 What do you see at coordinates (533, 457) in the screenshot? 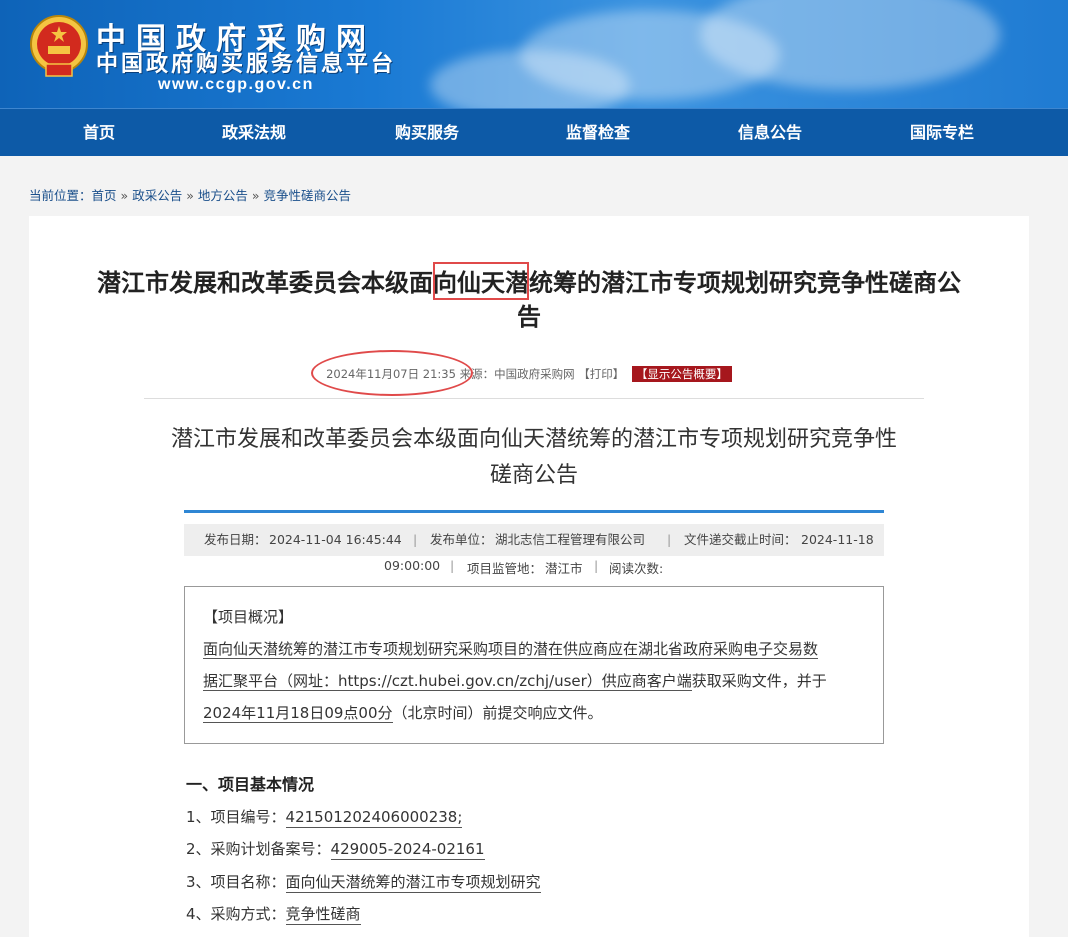
I see `document-title: 潜江市发展和改革委员会本级面向仙天潜统筹的潜江市专项规划研究竞争性磋商公告` at bounding box center [533, 457].